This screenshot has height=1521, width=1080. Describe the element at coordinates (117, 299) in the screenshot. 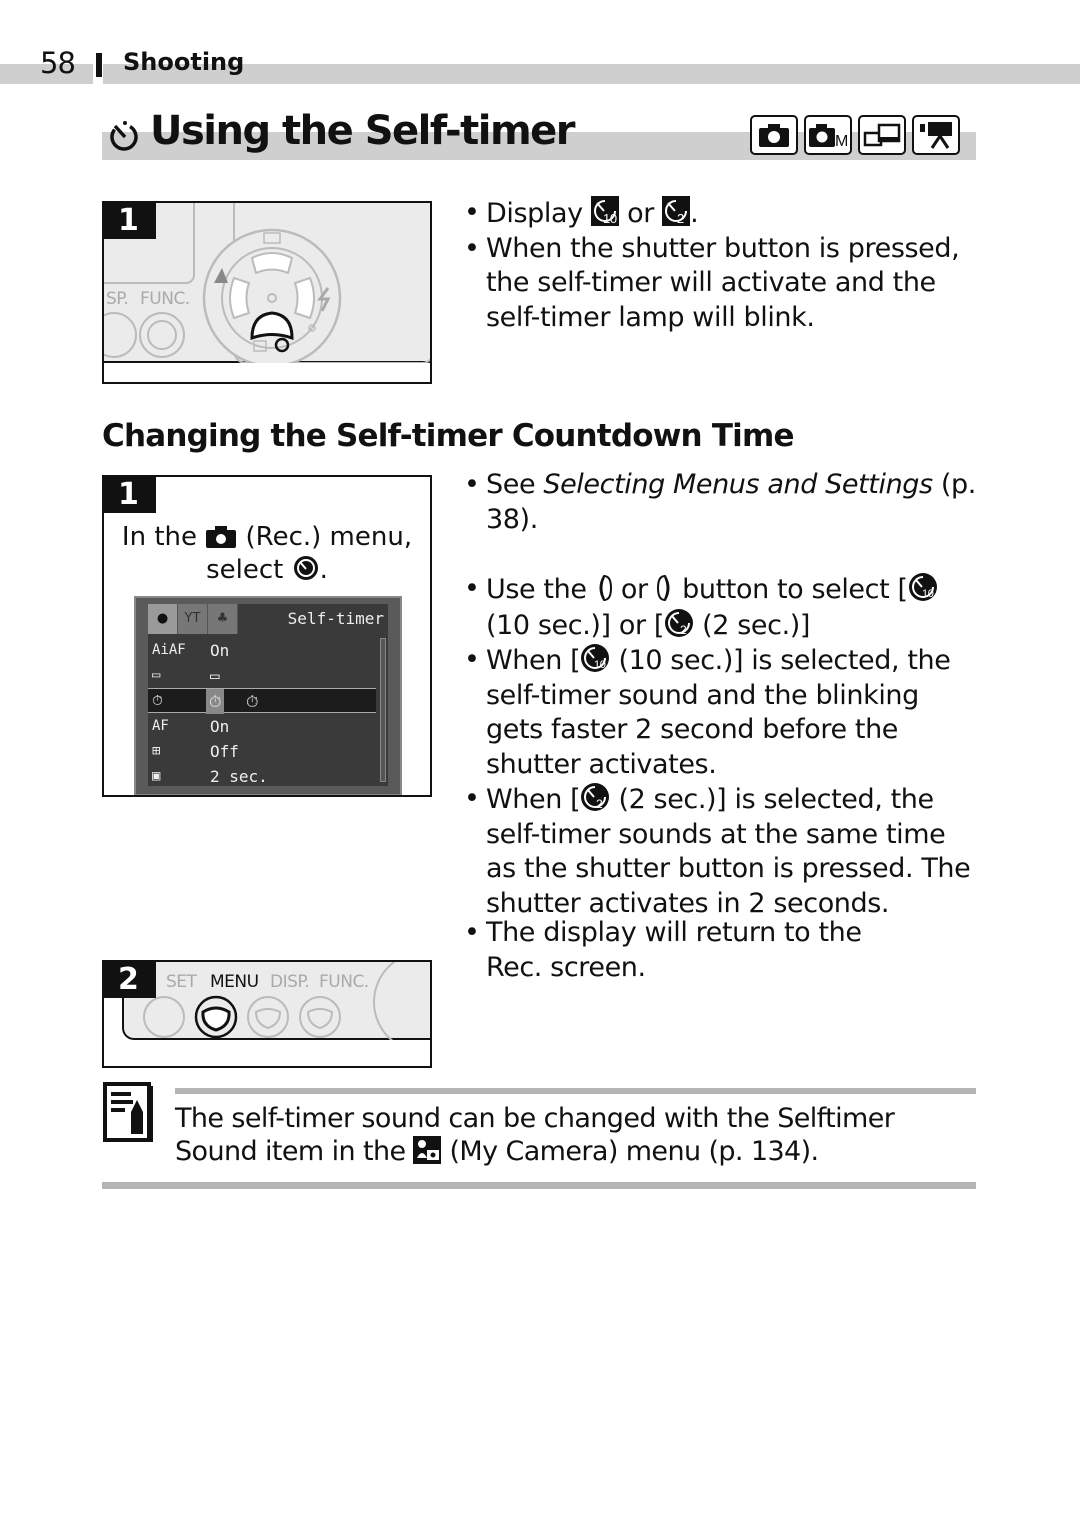

I see `disp-label: SP.` at that location.